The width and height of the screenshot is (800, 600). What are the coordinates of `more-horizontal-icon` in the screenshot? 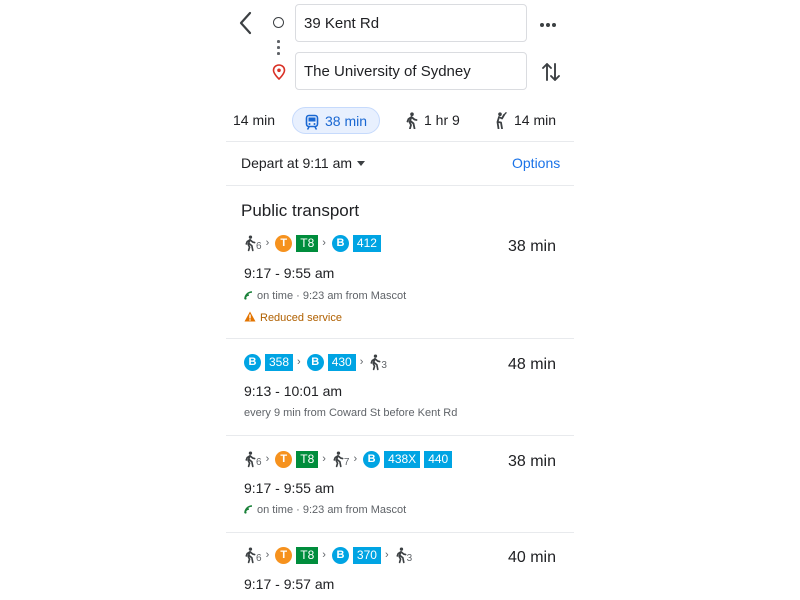 It's located at (551, 23).